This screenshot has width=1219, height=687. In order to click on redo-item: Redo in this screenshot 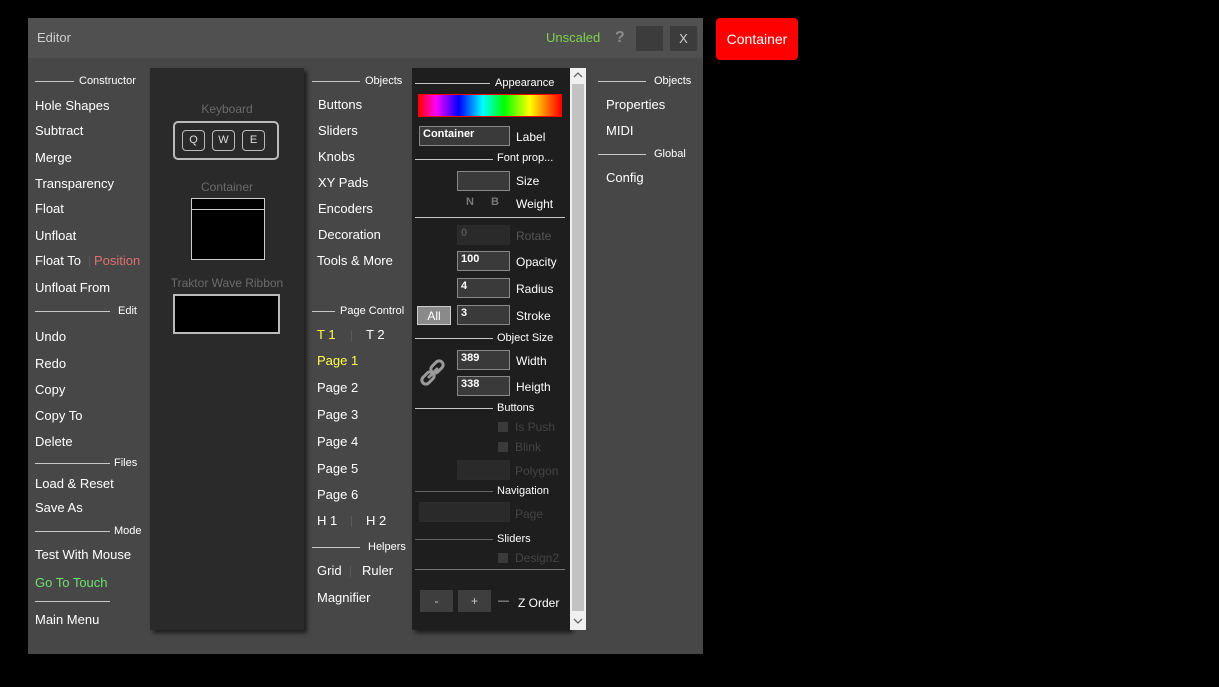, I will do `click(50, 364)`.